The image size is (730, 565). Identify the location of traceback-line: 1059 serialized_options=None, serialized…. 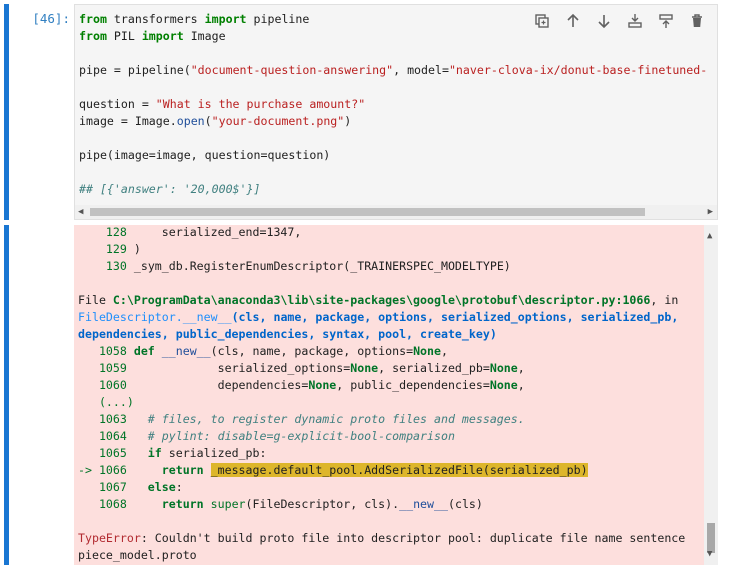
(301, 368).